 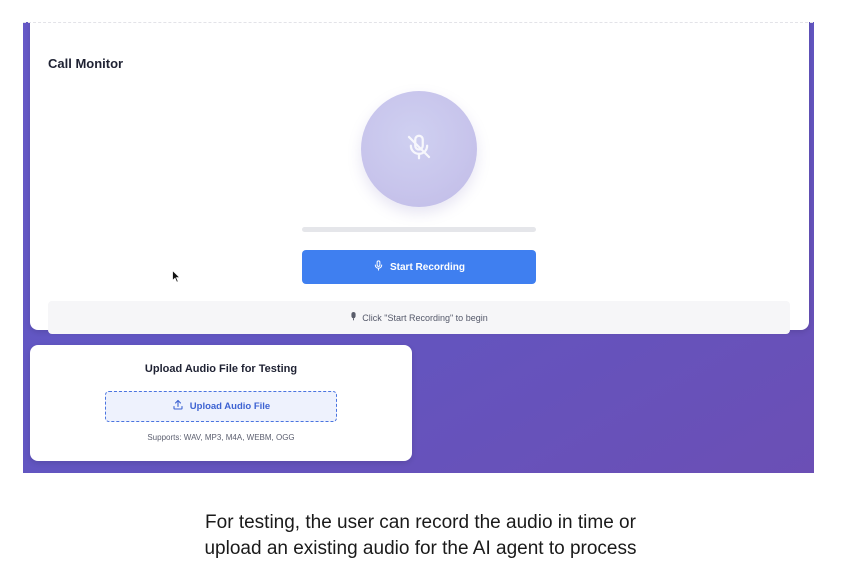 I want to click on audio-level-bar, so click(x=419, y=229).